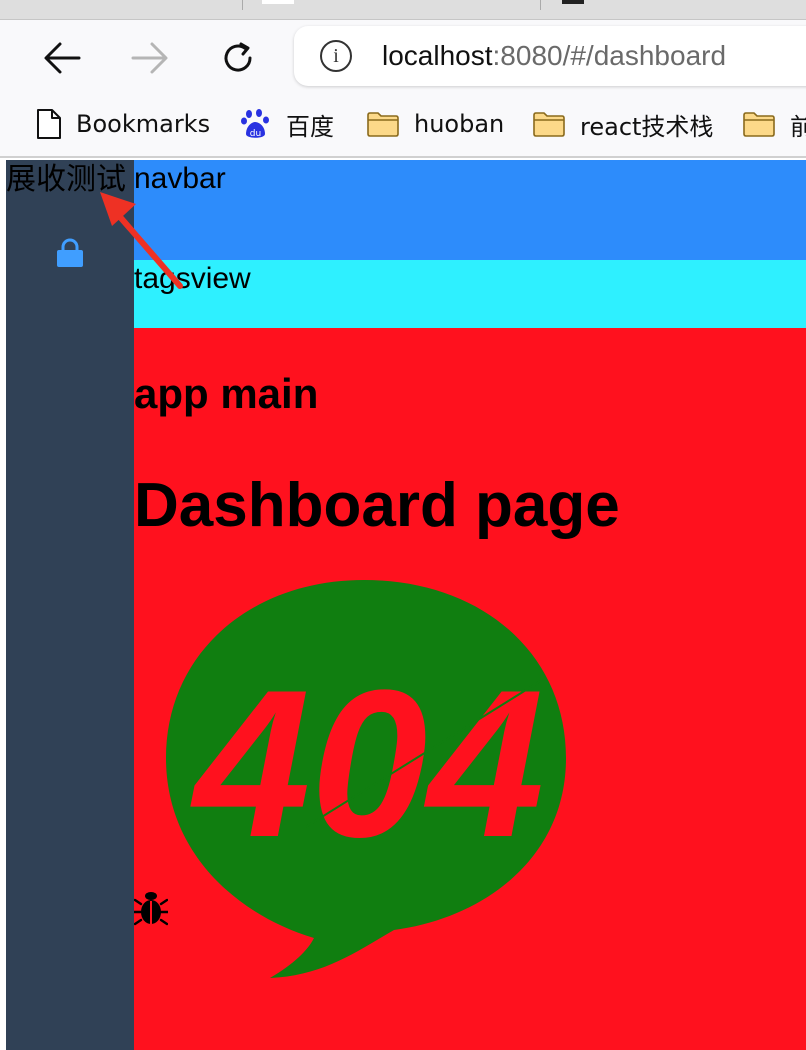  I want to click on tagsview-label: tagsview, so click(192, 278).